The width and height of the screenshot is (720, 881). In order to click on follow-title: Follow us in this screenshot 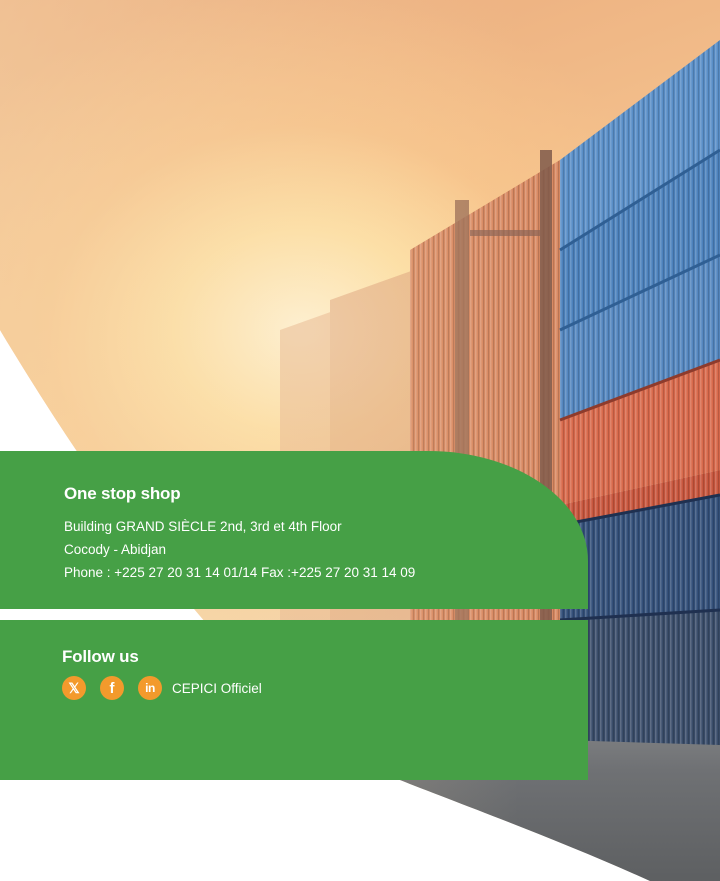, I will do `click(100, 656)`.